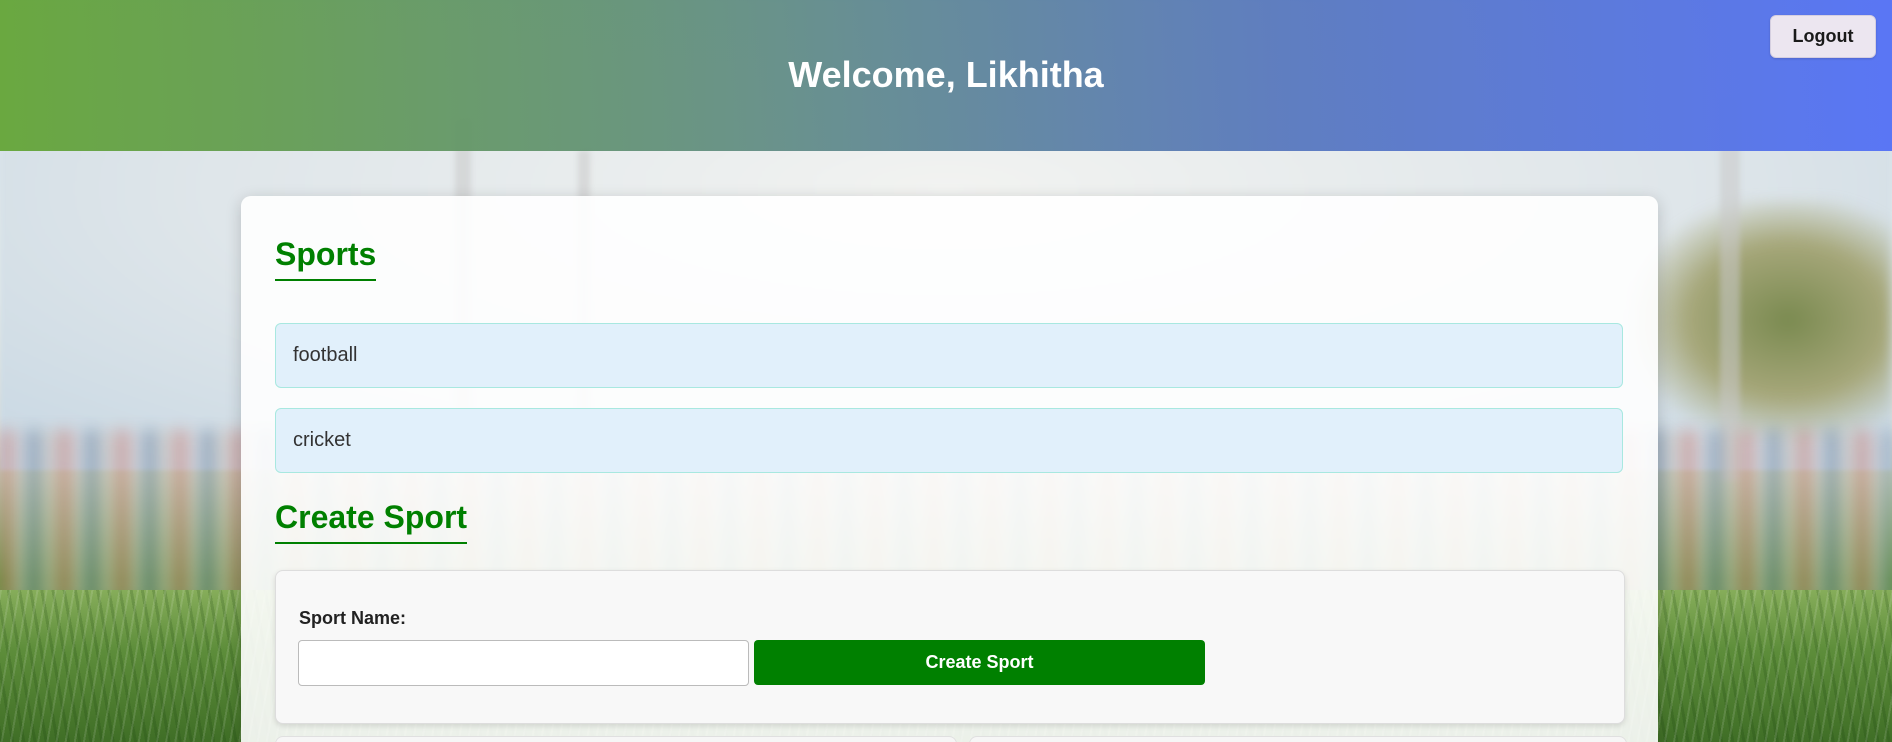 The image size is (1892, 742). Describe the element at coordinates (325, 355) in the screenshot. I see `sport-item-label: football` at that location.